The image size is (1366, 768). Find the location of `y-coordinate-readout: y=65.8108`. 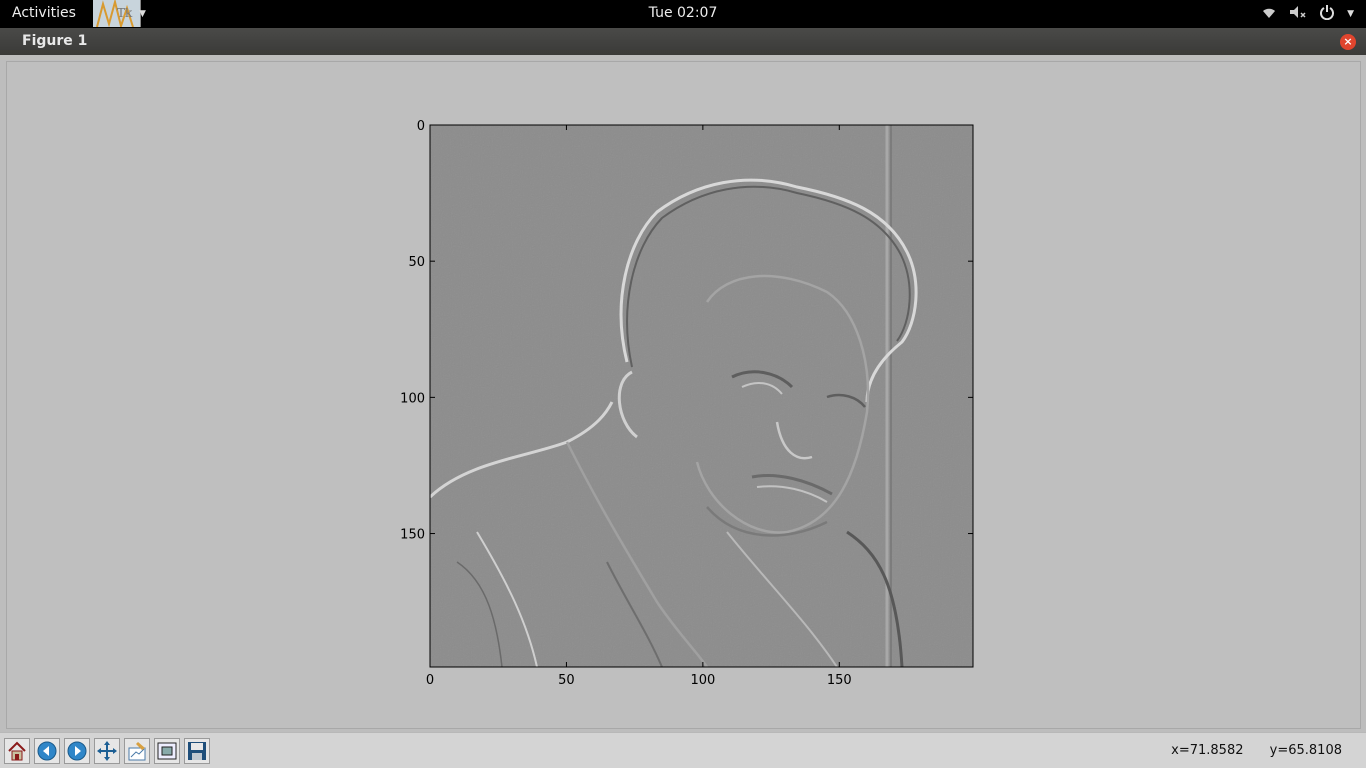

y-coordinate-readout: y=65.8108 is located at coordinates (1305, 750).